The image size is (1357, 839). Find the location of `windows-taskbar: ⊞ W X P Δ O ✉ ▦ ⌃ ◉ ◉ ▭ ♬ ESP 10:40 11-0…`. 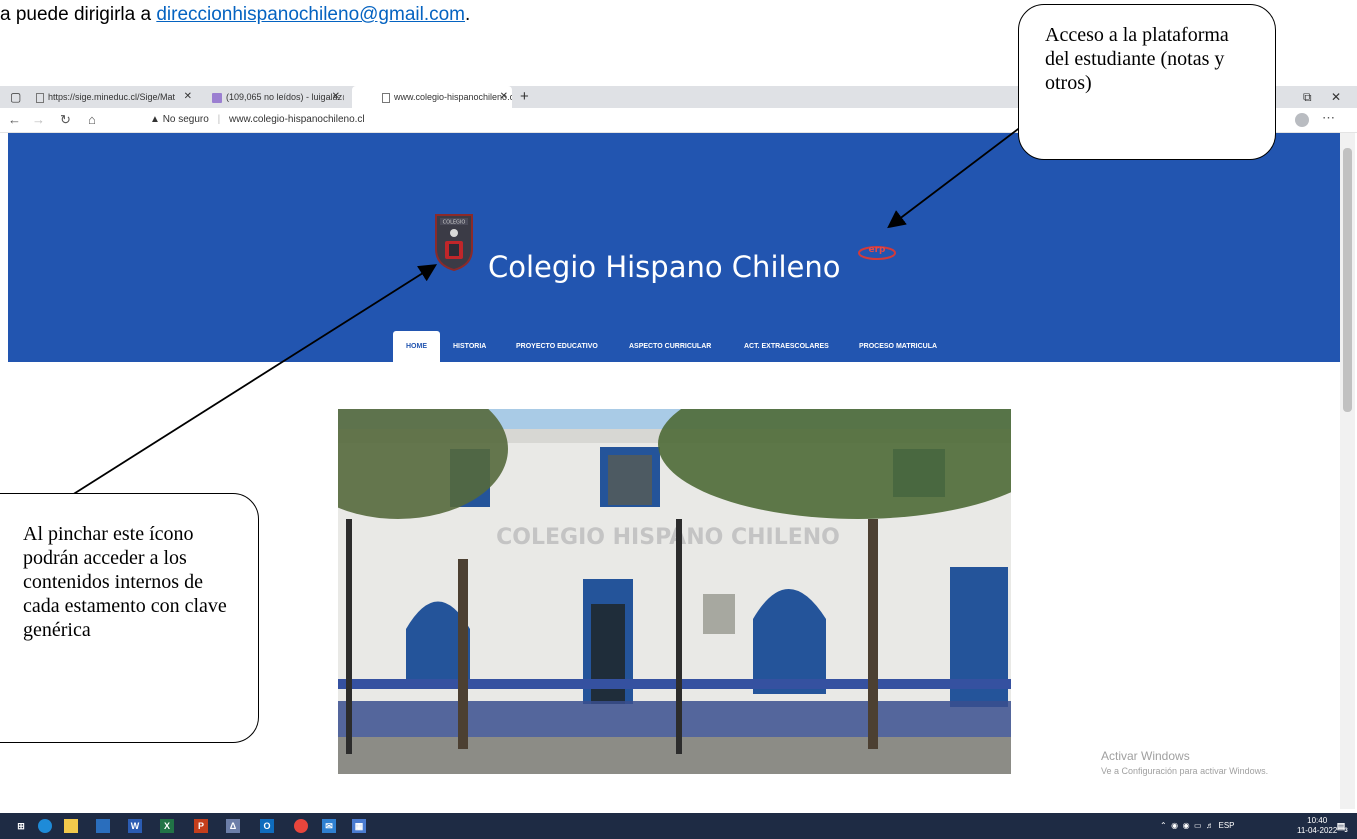

windows-taskbar: ⊞ W X P Δ O ✉ ▦ ⌃ ◉ ◉ ▭ ♬ ESP 10:40 11-0… is located at coordinates (678, 826).